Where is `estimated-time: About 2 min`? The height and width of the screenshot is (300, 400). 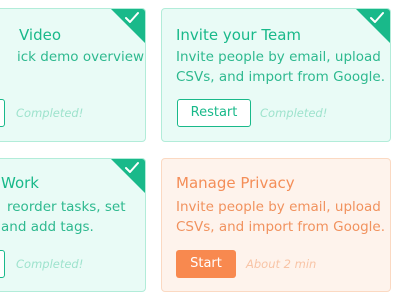
estimated-time: About 2 min is located at coordinates (281, 264).